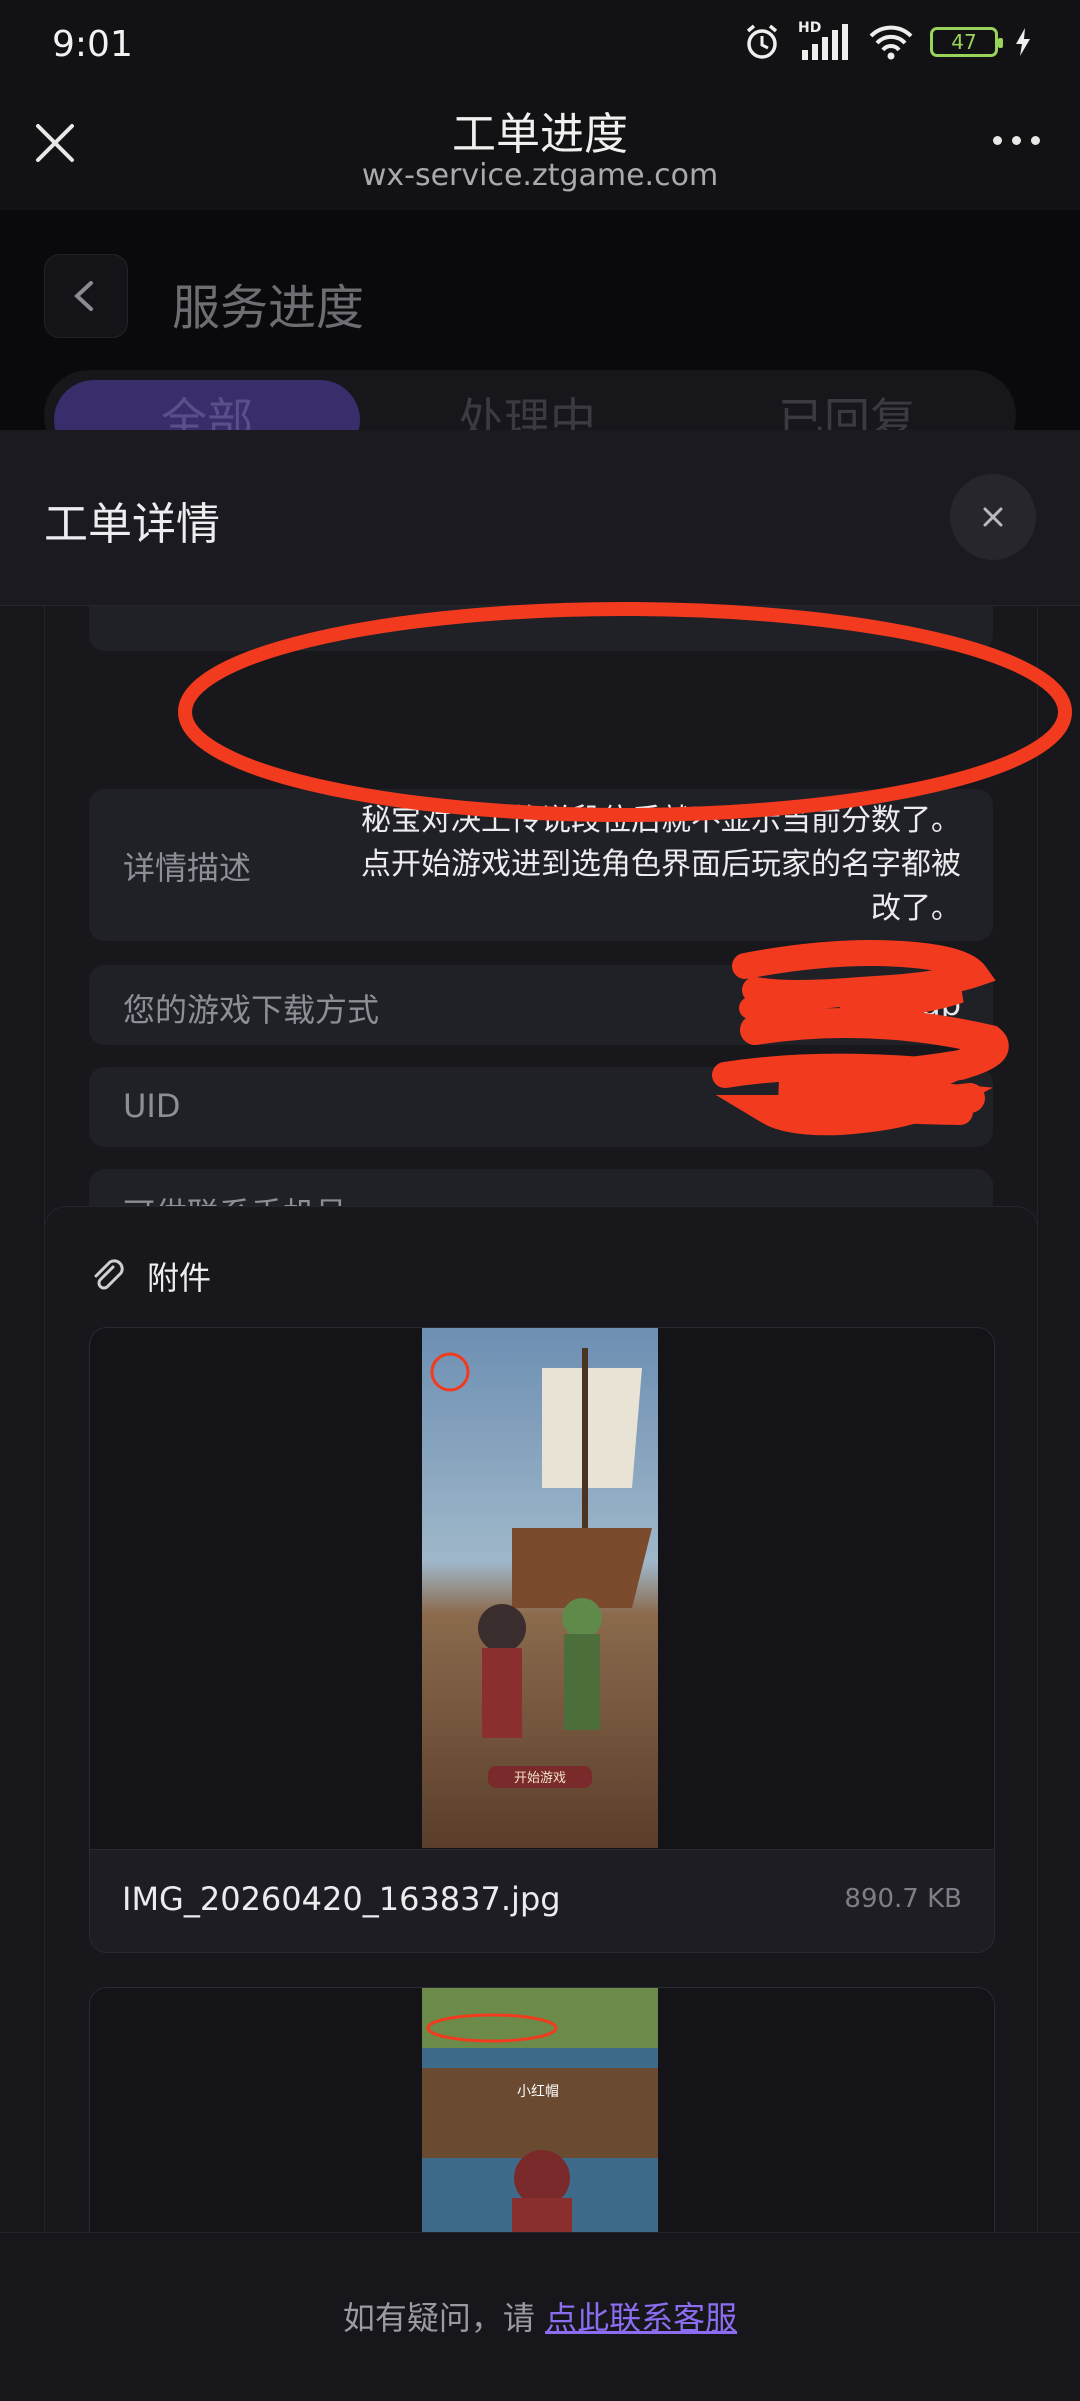 The width and height of the screenshot is (1080, 2401). I want to click on contact-support-link: 点此联系客服, so click(641, 2318).